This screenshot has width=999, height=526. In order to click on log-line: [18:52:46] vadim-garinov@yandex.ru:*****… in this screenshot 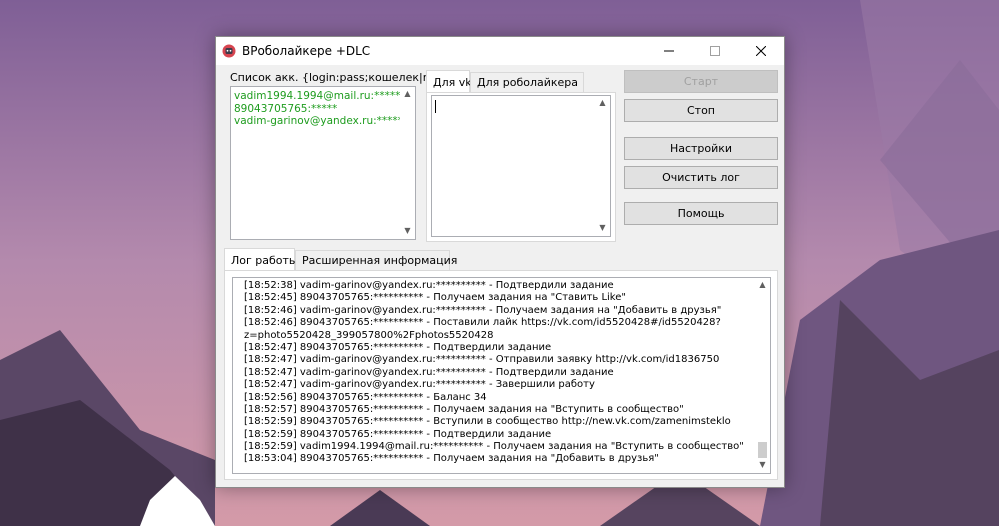, I will do `click(483, 310)`.